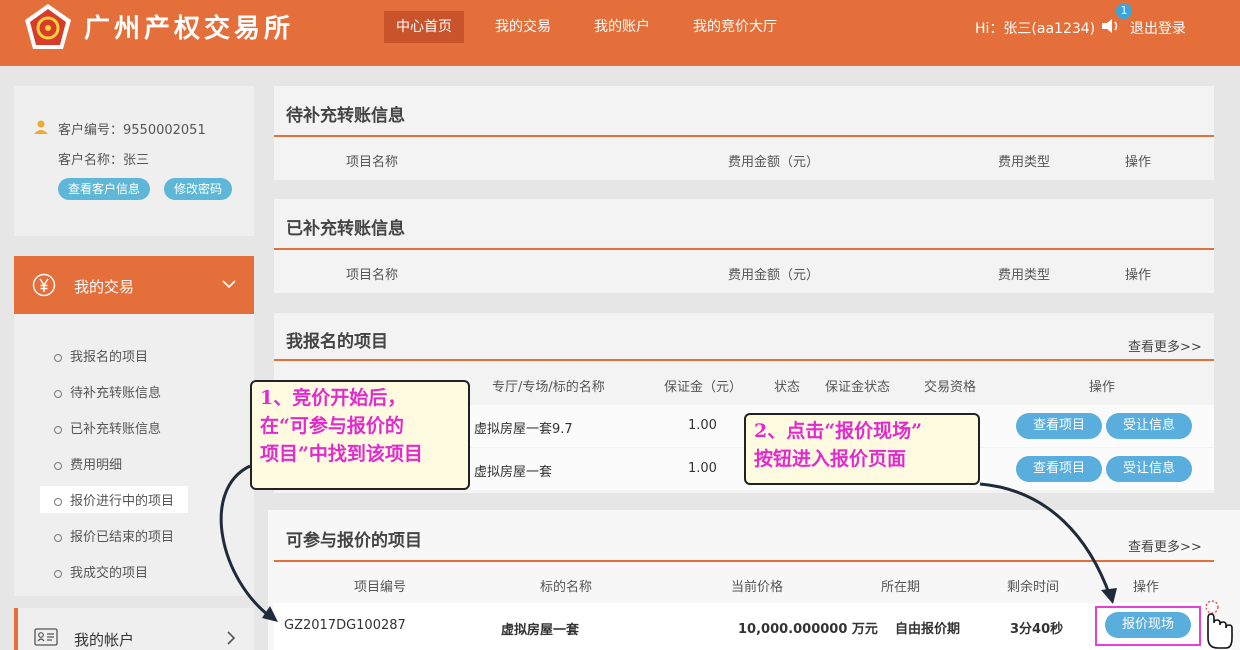  I want to click on arrow-to-bid-button, so click(1045, 539).